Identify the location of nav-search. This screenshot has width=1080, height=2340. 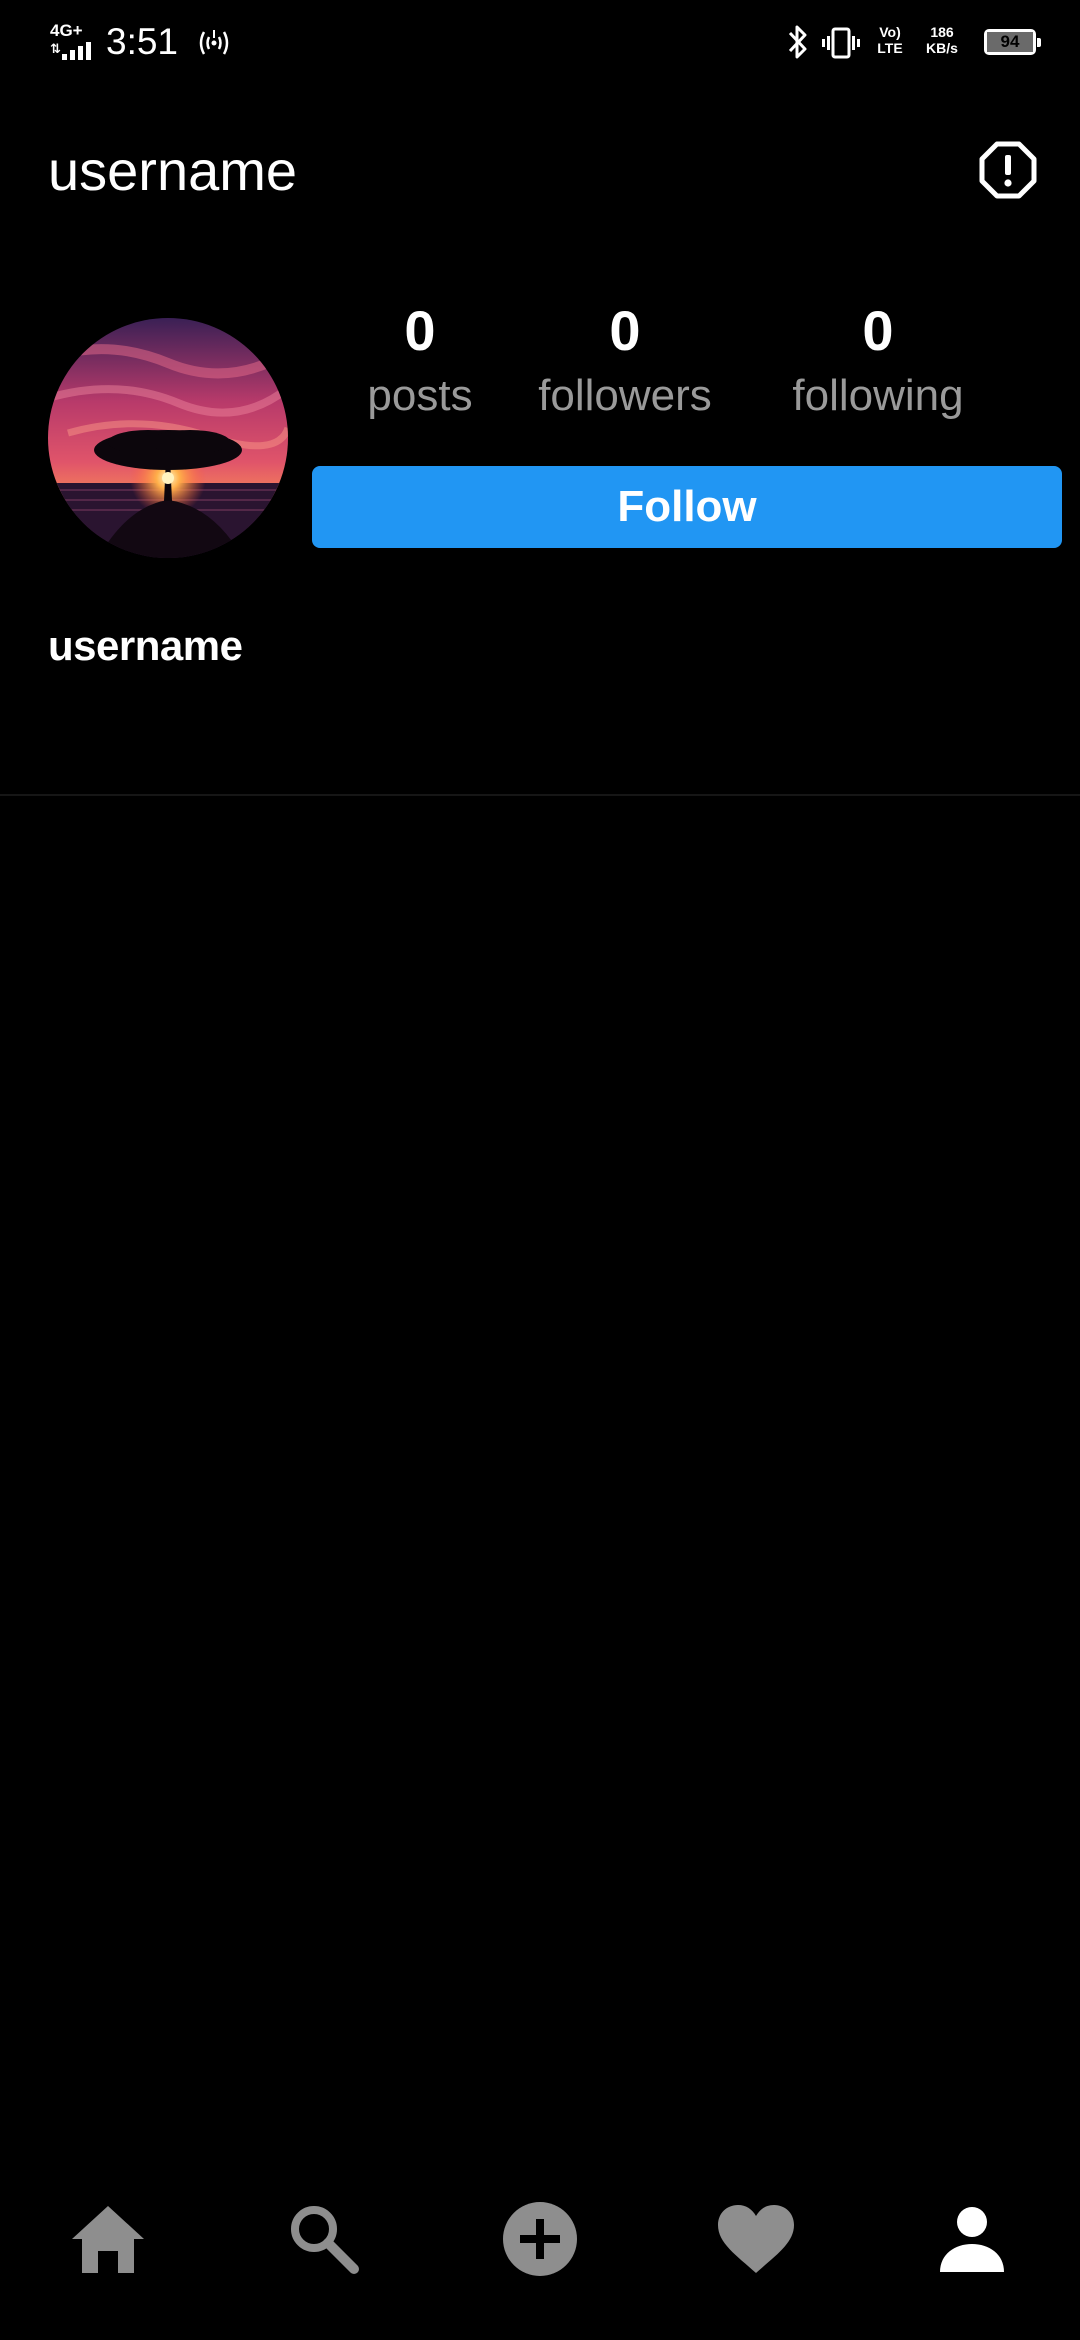
(324, 2239).